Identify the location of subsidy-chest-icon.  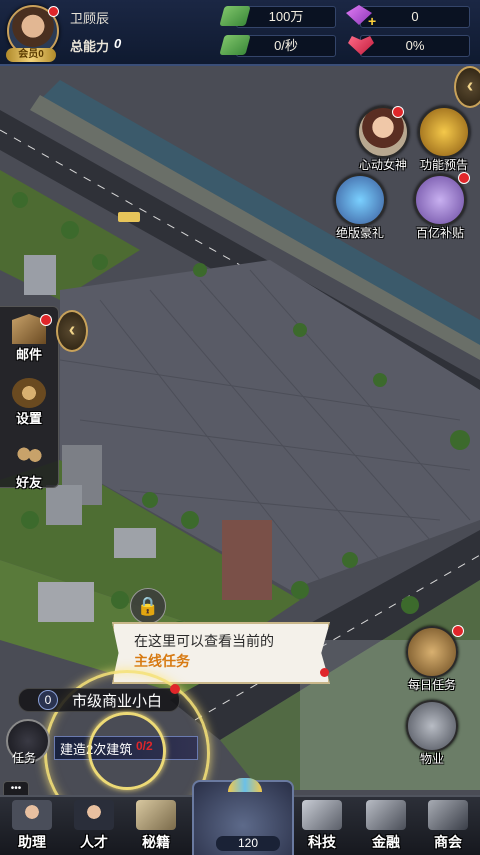
(440, 200).